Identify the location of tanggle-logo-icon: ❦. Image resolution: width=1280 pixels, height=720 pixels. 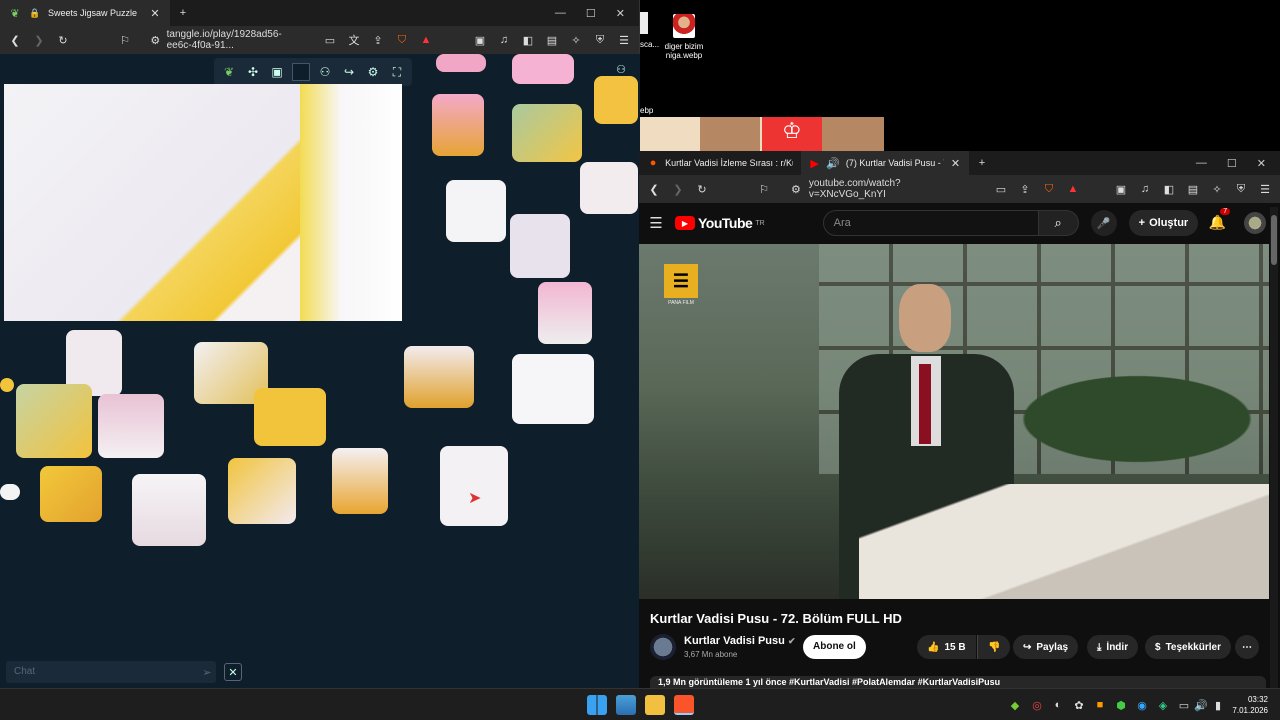
(229, 72).